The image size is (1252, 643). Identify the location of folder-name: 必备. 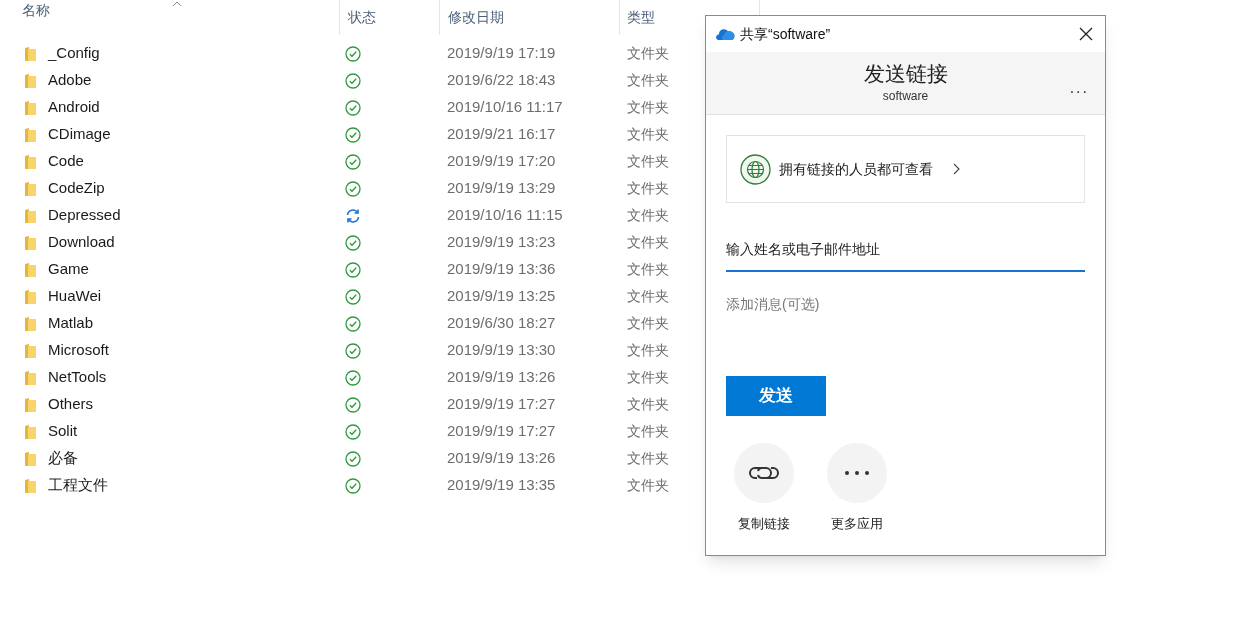
(63, 458).